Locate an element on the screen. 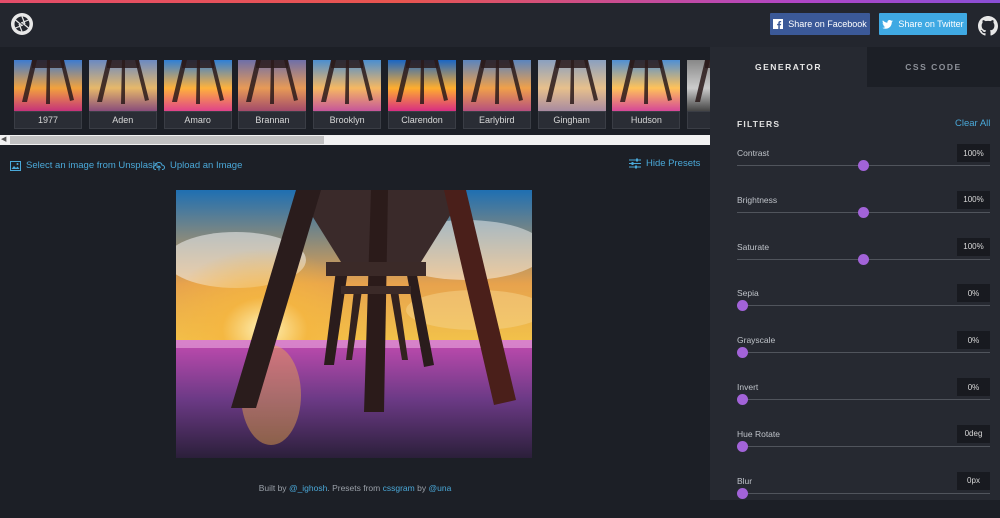 Image resolution: width=1000 pixels, height=518 pixels. preset-label: Clarendon is located at coordinates (422, 120).